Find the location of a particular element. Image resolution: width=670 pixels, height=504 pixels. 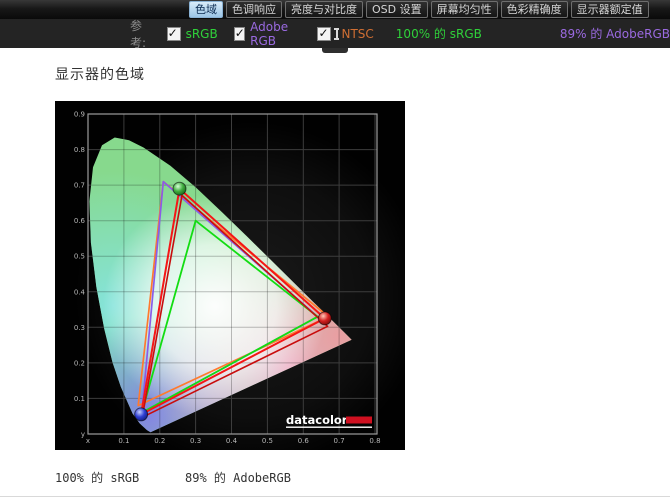

logo-red-bar is located at coordinates (359, 420).